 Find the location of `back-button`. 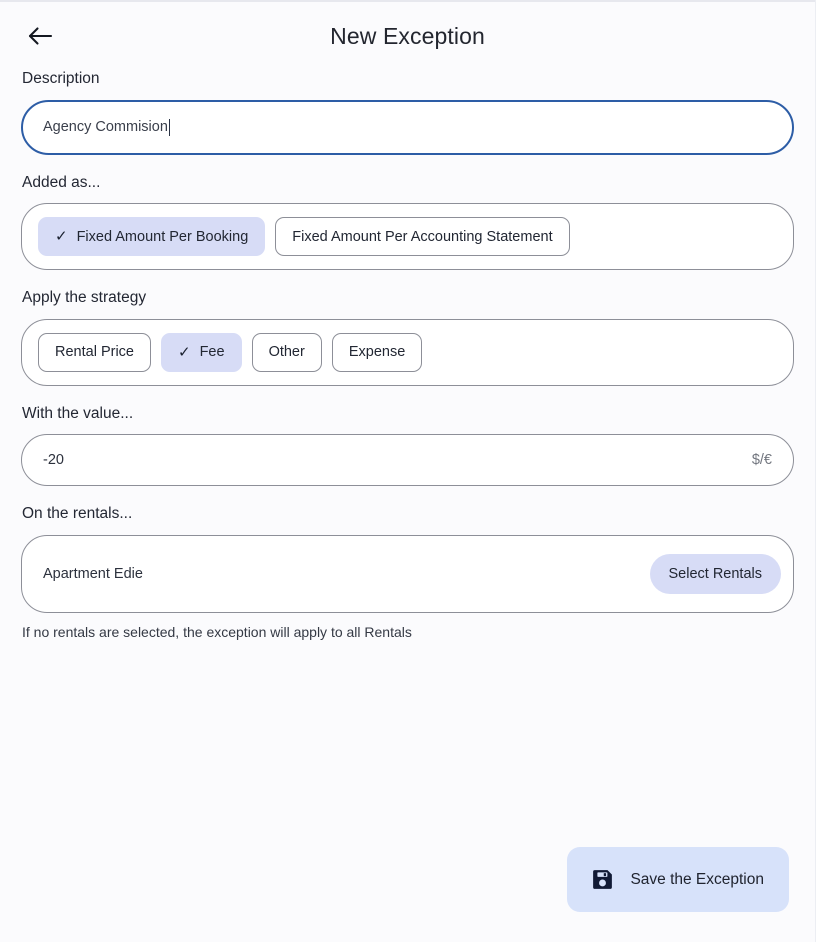

back-button is located at coordinates (40, 36).